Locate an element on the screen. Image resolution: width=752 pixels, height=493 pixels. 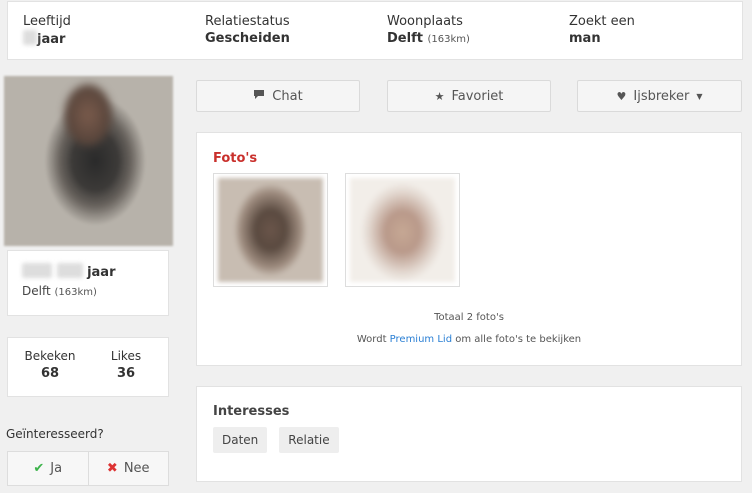
icebreaker-button: ♥ Ijsbreker ▼ is located at coordinates (659, 96).